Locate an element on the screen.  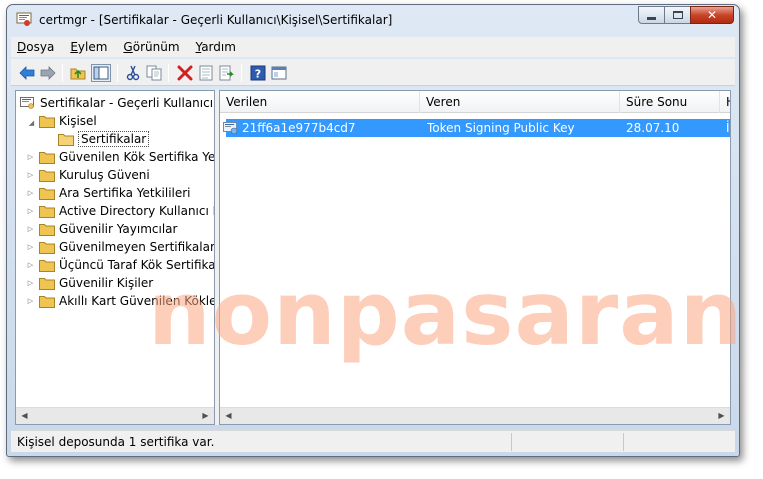
minimize-icon is located at coordinates (651, 18).